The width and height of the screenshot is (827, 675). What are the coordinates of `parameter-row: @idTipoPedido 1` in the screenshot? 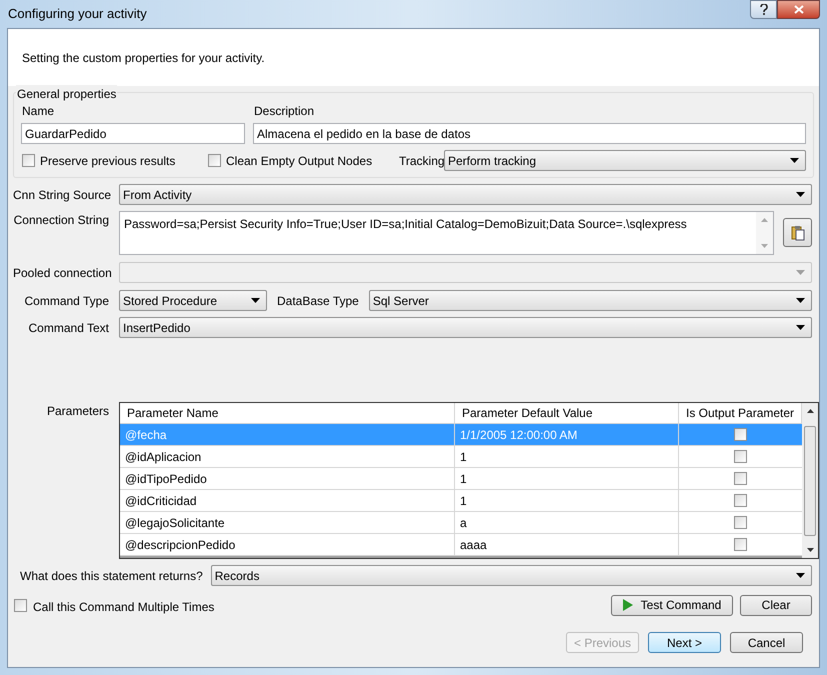 It's located at (461, 479).